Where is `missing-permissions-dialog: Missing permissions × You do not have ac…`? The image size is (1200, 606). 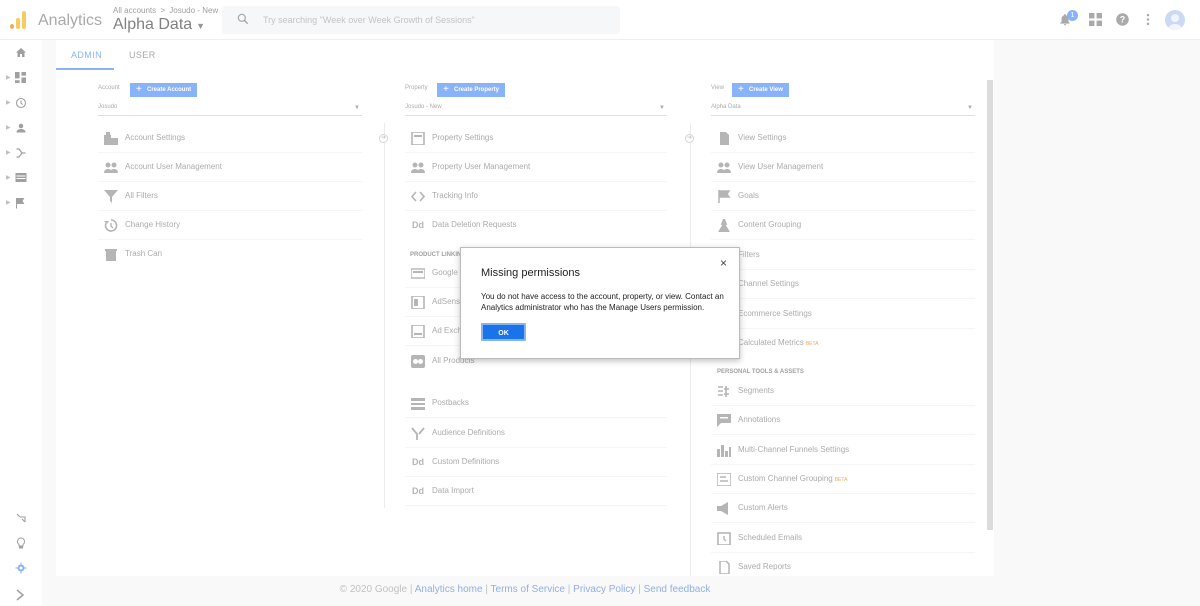
missing-permissions-dialog: Missing permissions × You do not have ac… is located at coordinates (600, 303).